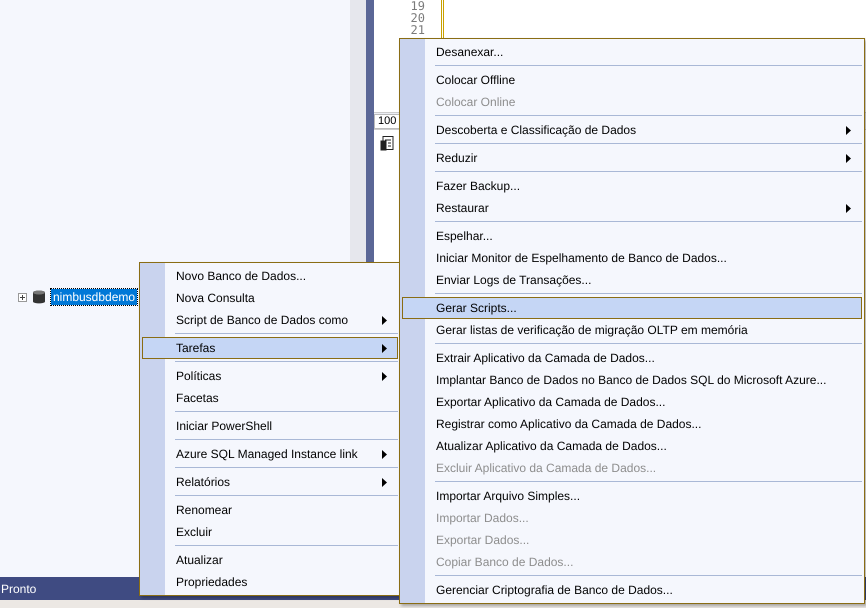 Image resolution: width=866 pixels, height=608 pixels. Describe the element at coordinates (270, 426) in the screenshot. I see `menu-item: Iniciar PowerShell` at that location.